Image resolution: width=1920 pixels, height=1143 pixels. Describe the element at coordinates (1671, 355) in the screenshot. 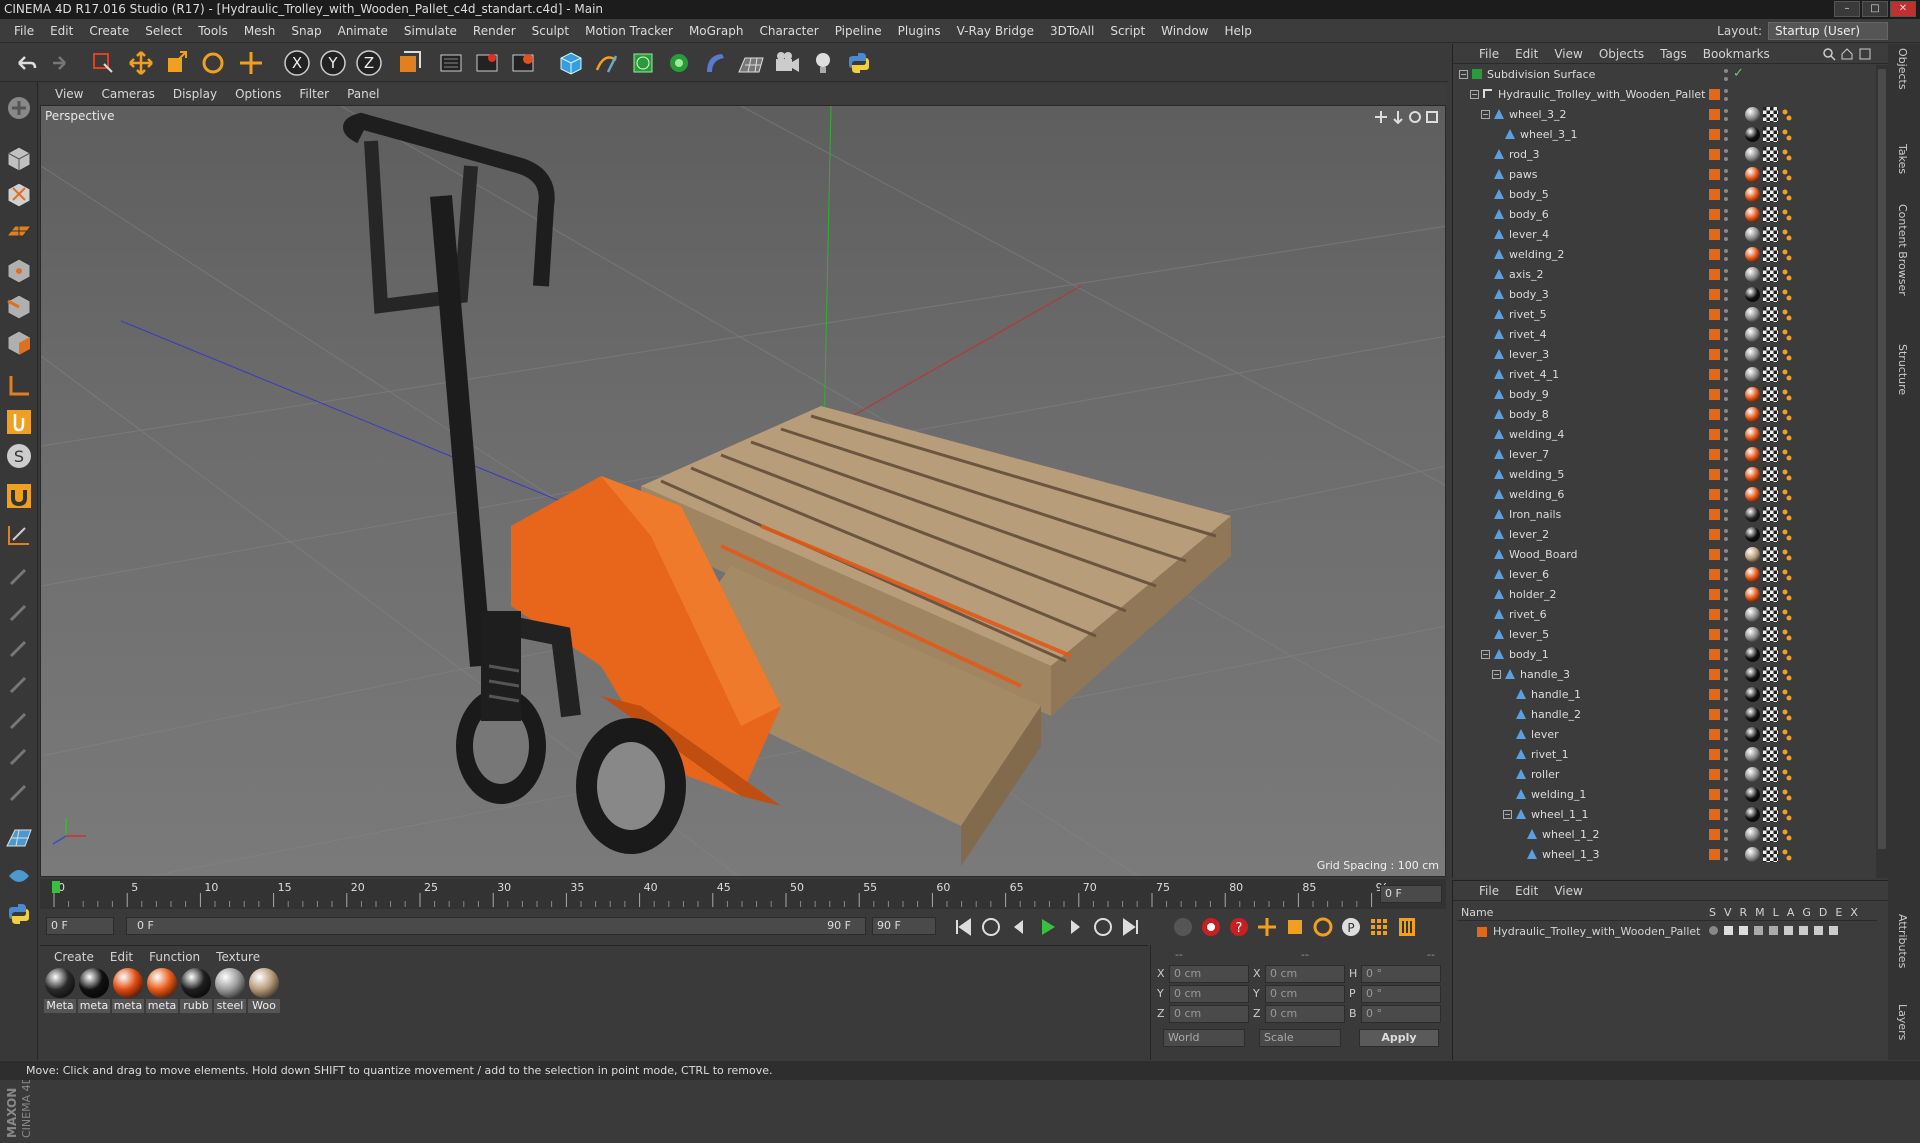

I see `object-row: lever_3` at that location.